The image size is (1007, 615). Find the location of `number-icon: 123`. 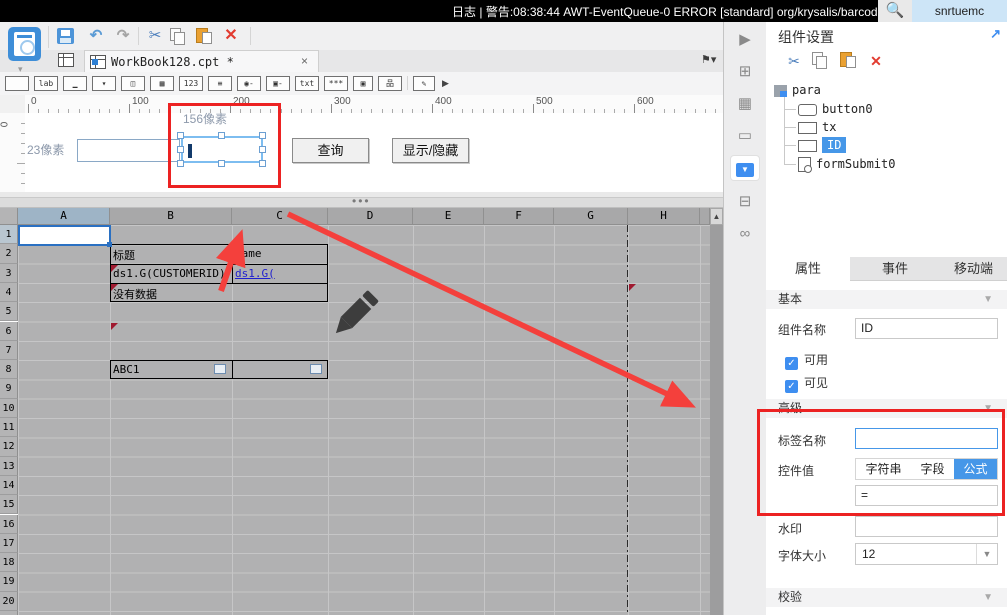

number-icon: 123 is located at coordinates (191, 83).